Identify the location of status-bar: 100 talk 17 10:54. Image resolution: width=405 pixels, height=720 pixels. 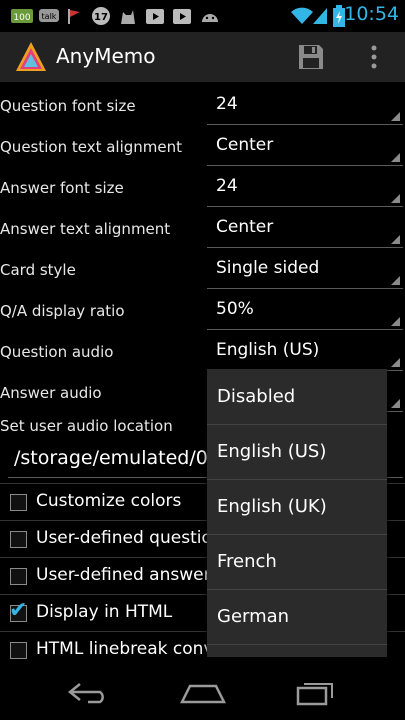
(202, 16).